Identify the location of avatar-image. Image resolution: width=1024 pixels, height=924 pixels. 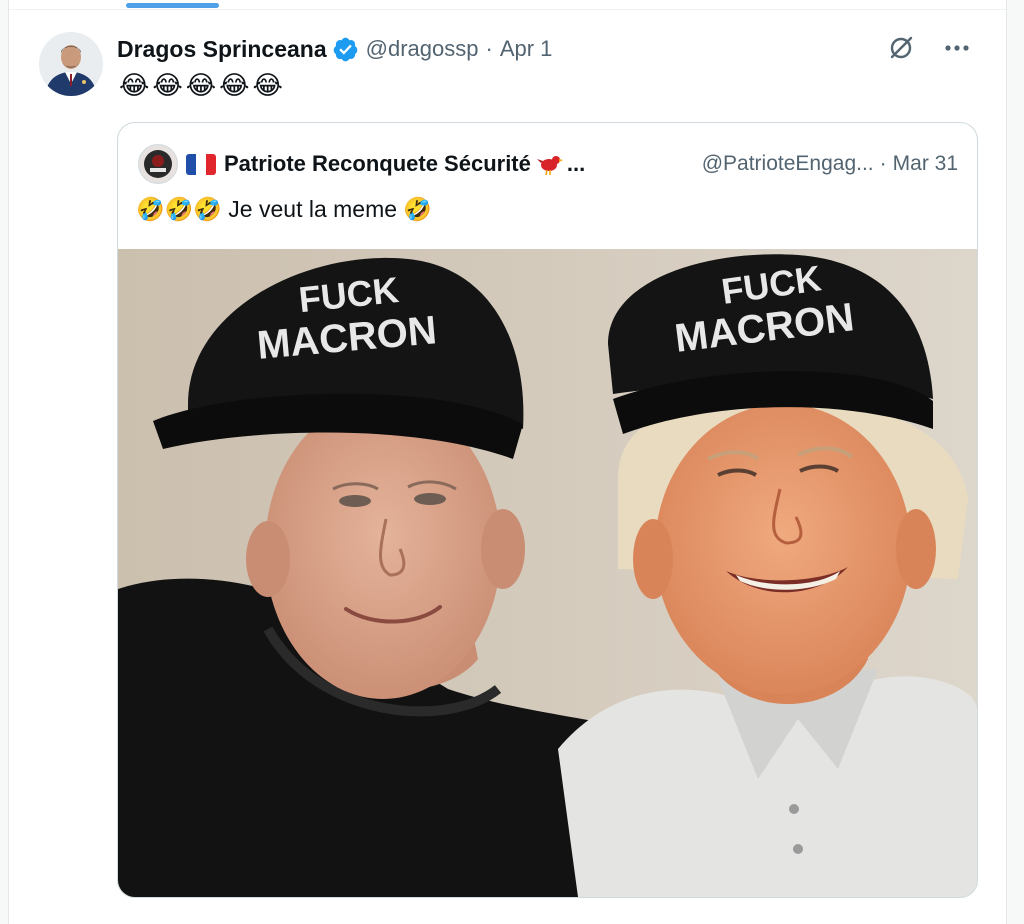
(71, 64).